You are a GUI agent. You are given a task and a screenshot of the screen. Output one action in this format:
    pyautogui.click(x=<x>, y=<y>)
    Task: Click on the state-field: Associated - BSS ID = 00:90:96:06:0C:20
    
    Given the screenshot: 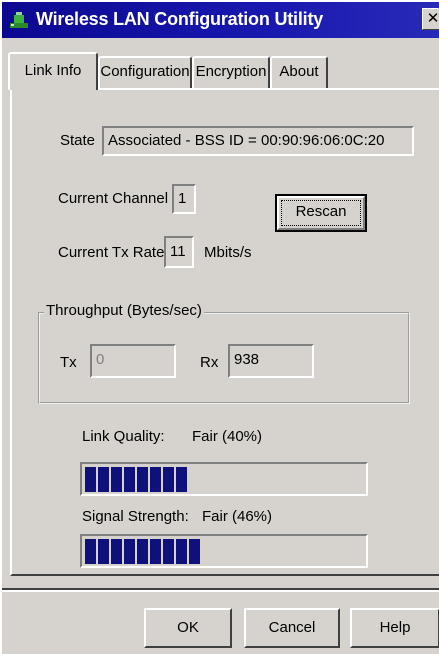 What is the action you would take?
    pyautogui.click(x=258, y=141)
    